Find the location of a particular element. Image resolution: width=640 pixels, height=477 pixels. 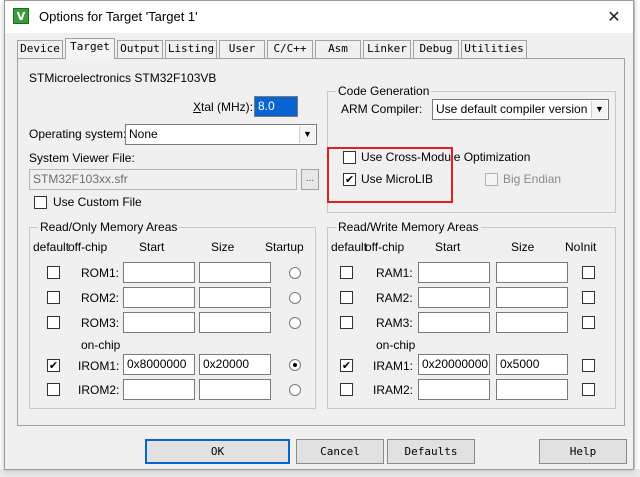

ram2-noinit-checkbox is located at coordinates (588, 297).